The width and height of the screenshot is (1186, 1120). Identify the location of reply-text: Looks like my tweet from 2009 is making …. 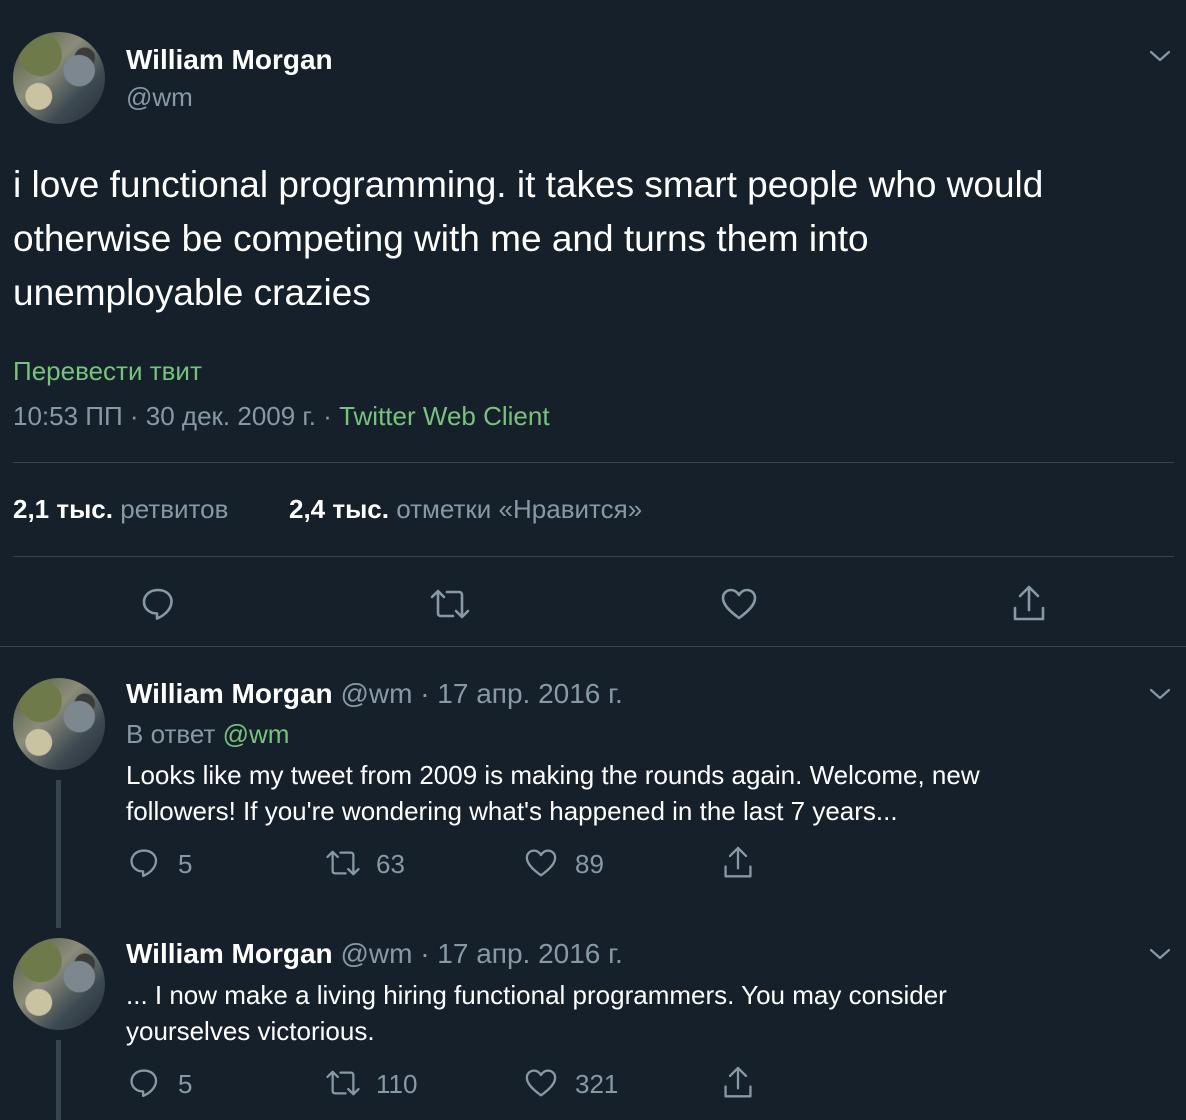
(553, 793).